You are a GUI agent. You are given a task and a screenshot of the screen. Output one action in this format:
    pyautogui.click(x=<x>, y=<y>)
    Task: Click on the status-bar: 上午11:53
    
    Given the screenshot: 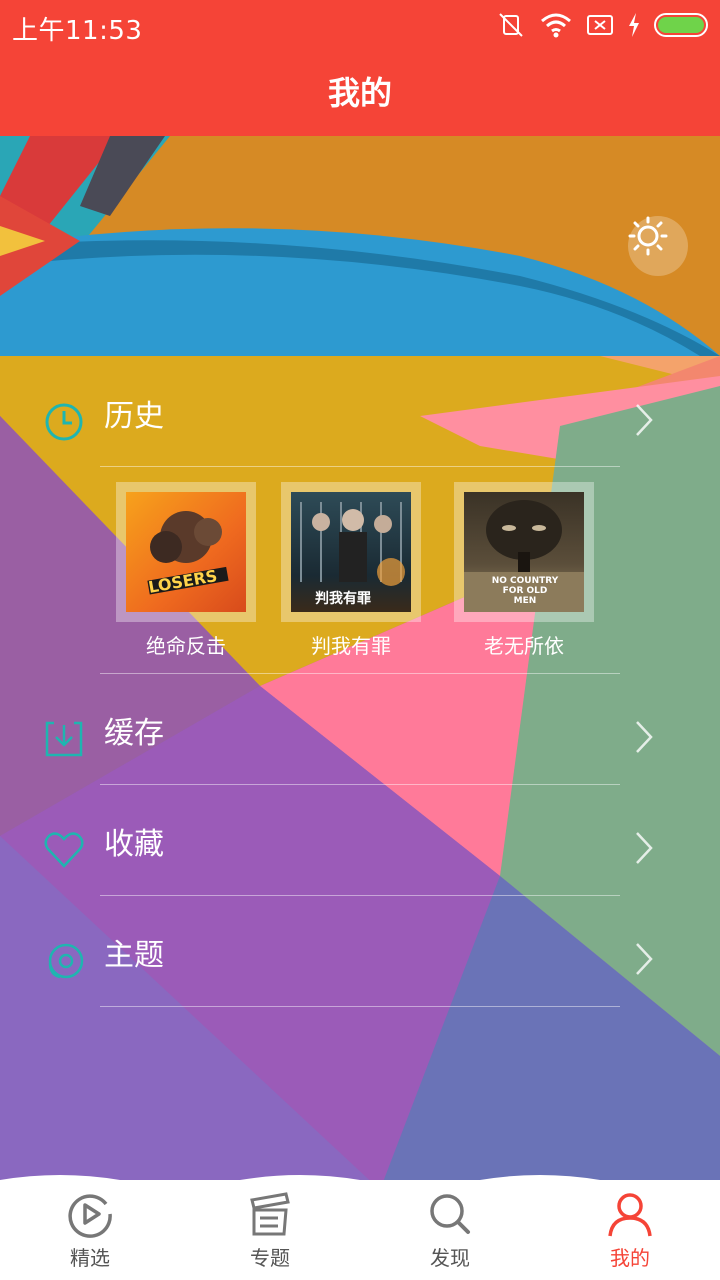 What is the action you would take?
    pyautogui.click(x=360, y=25)
    